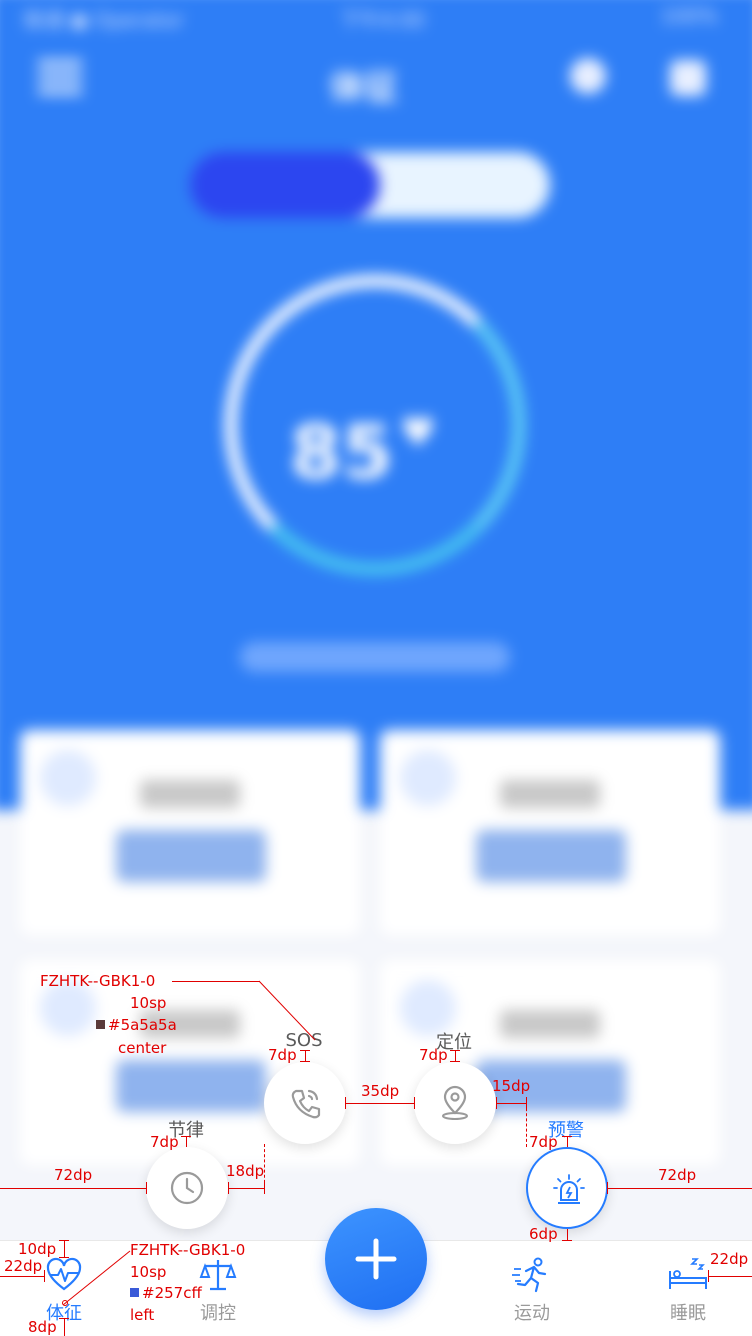 The width and height of the screenshot is (752, 1336). I want to click on heart-icon: ♥, so click(418, 433).